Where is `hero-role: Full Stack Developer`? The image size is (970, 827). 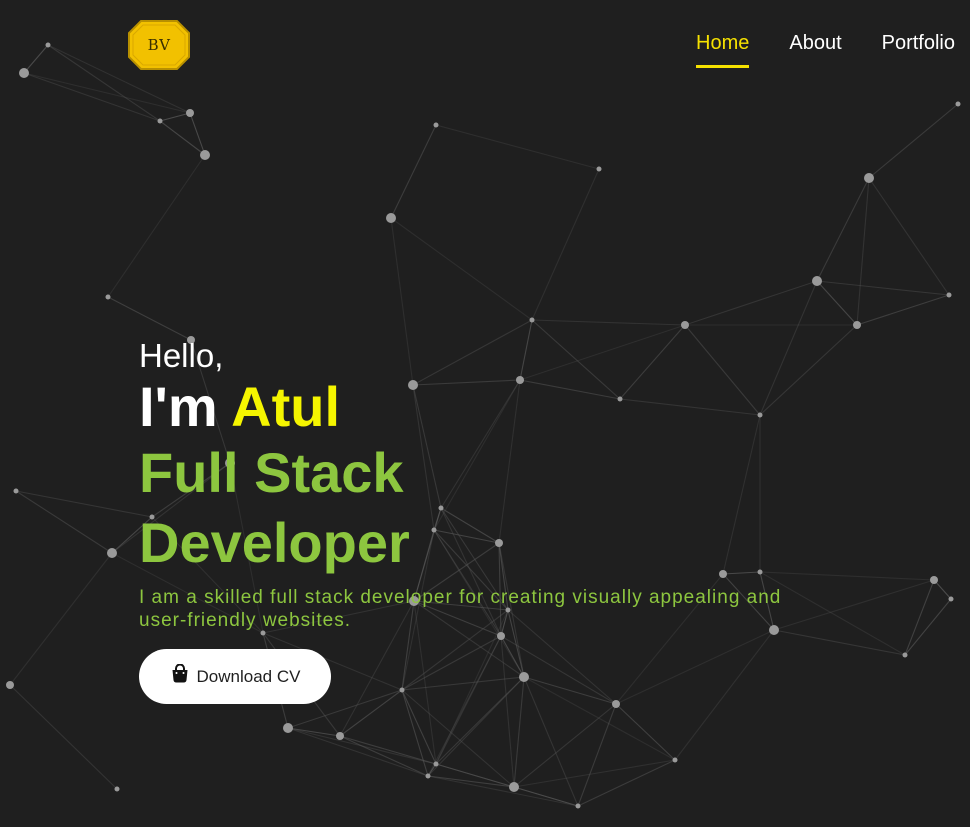
hero-role: Full Stack Developer is located at coordinates (299, 508).